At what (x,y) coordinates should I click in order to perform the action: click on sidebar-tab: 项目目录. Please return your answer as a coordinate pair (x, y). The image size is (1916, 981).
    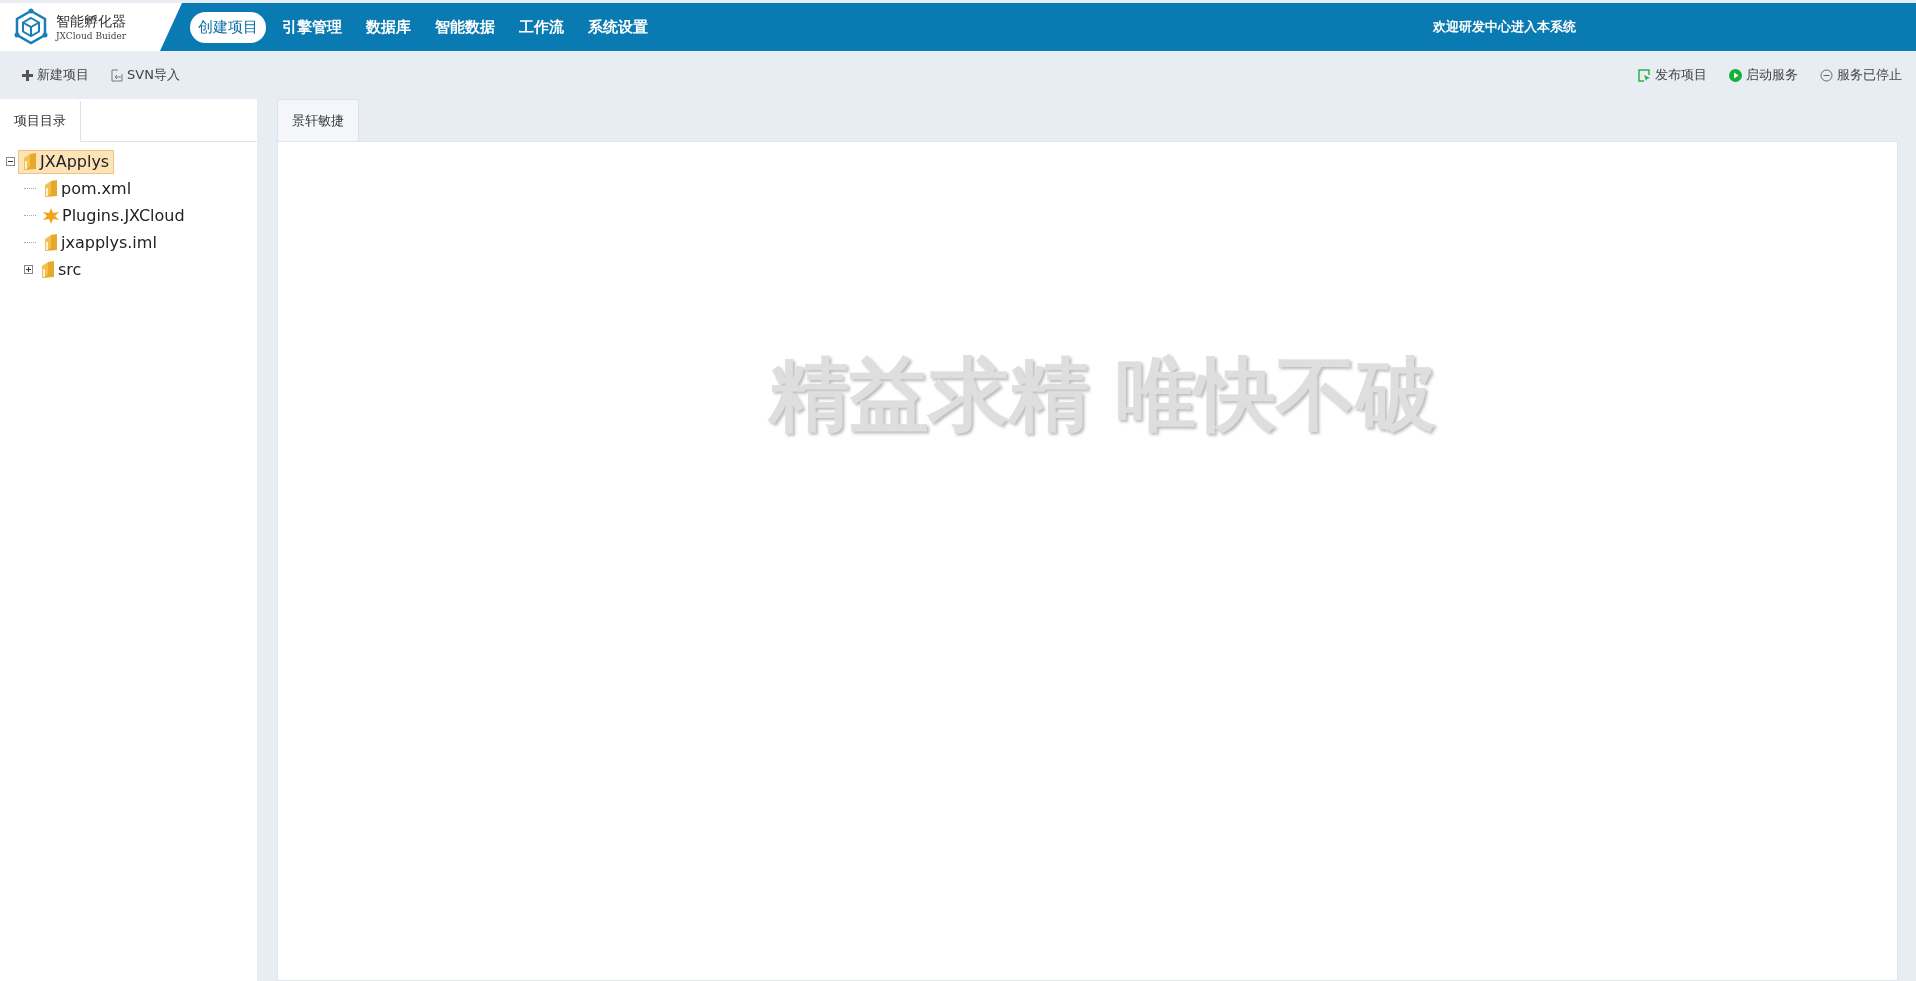
    Looking at the image, I should click on (40, 121).